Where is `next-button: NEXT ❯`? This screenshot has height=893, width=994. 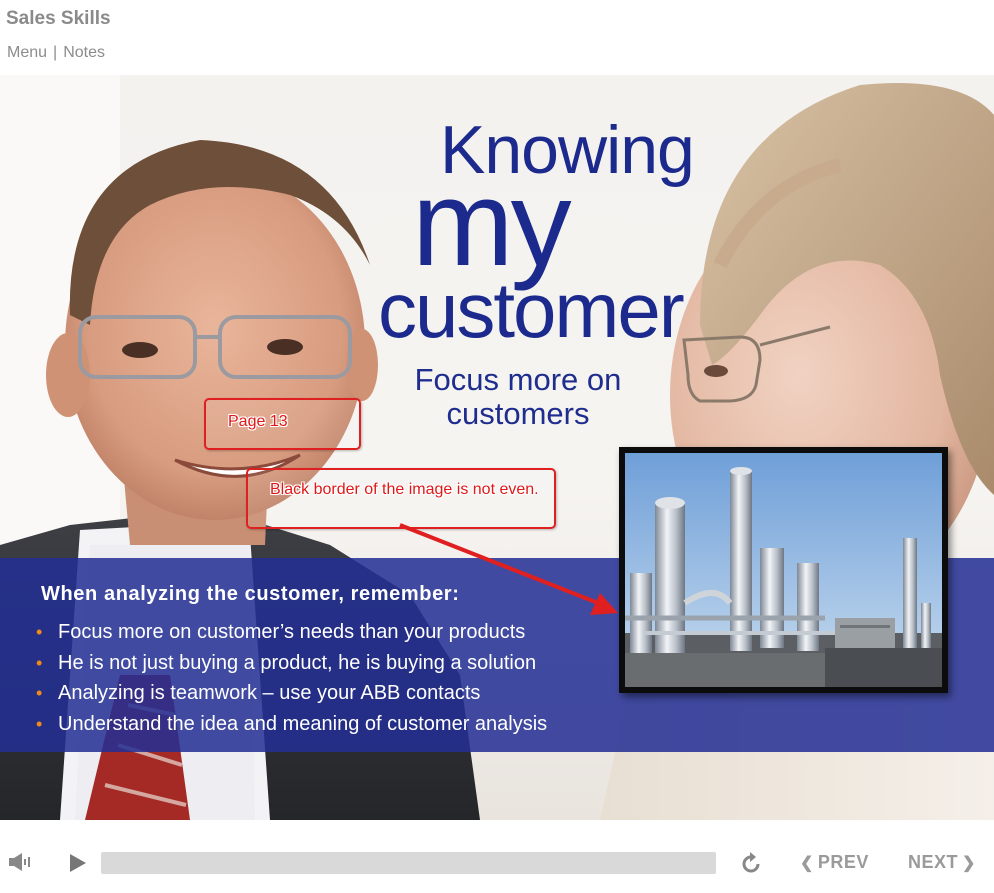 next-button: NEXT ❯ is located at coordinates (944, 862).